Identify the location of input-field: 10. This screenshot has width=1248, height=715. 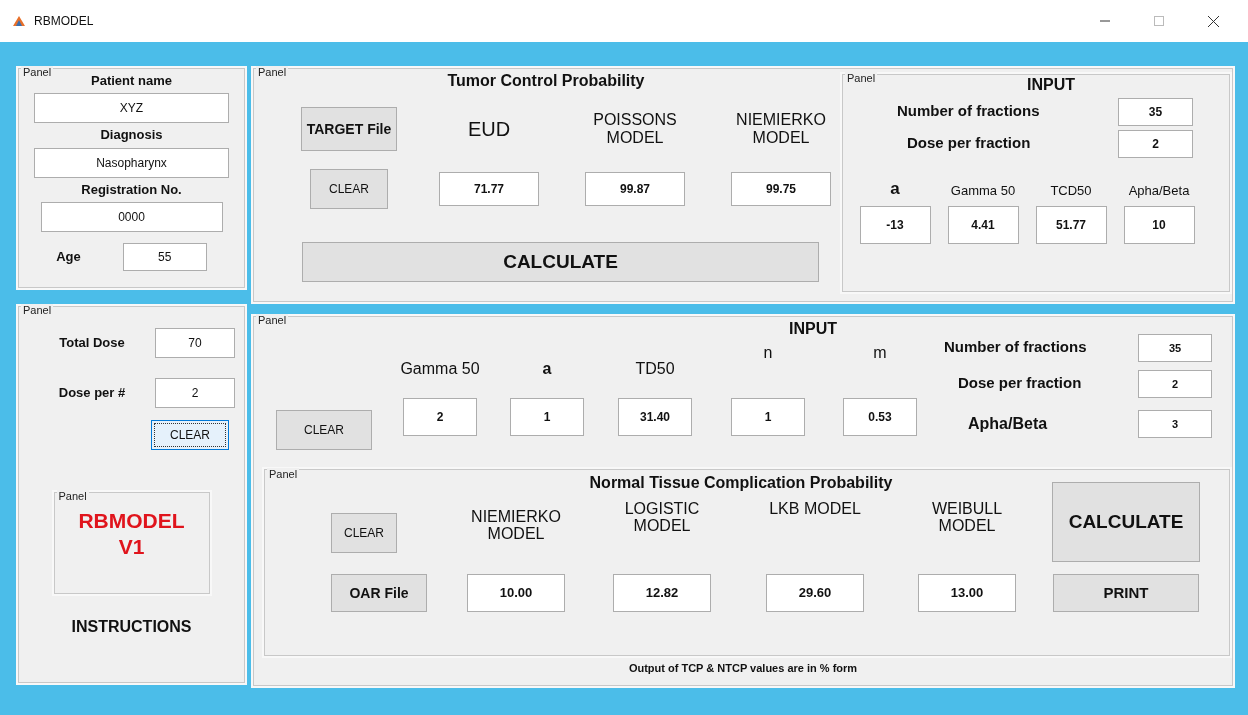
(1159, 225).